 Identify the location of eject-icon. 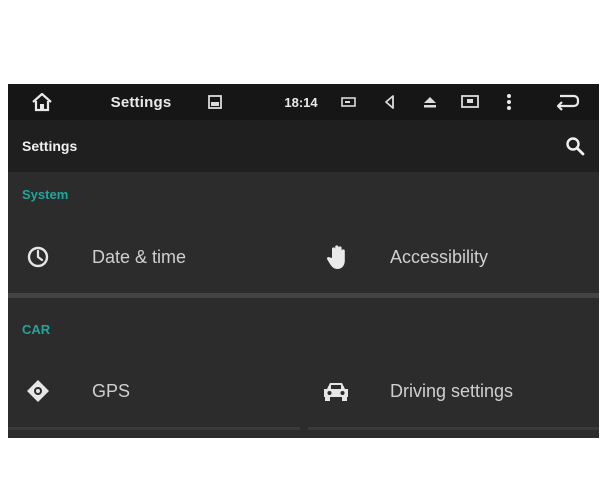
(430, 102).